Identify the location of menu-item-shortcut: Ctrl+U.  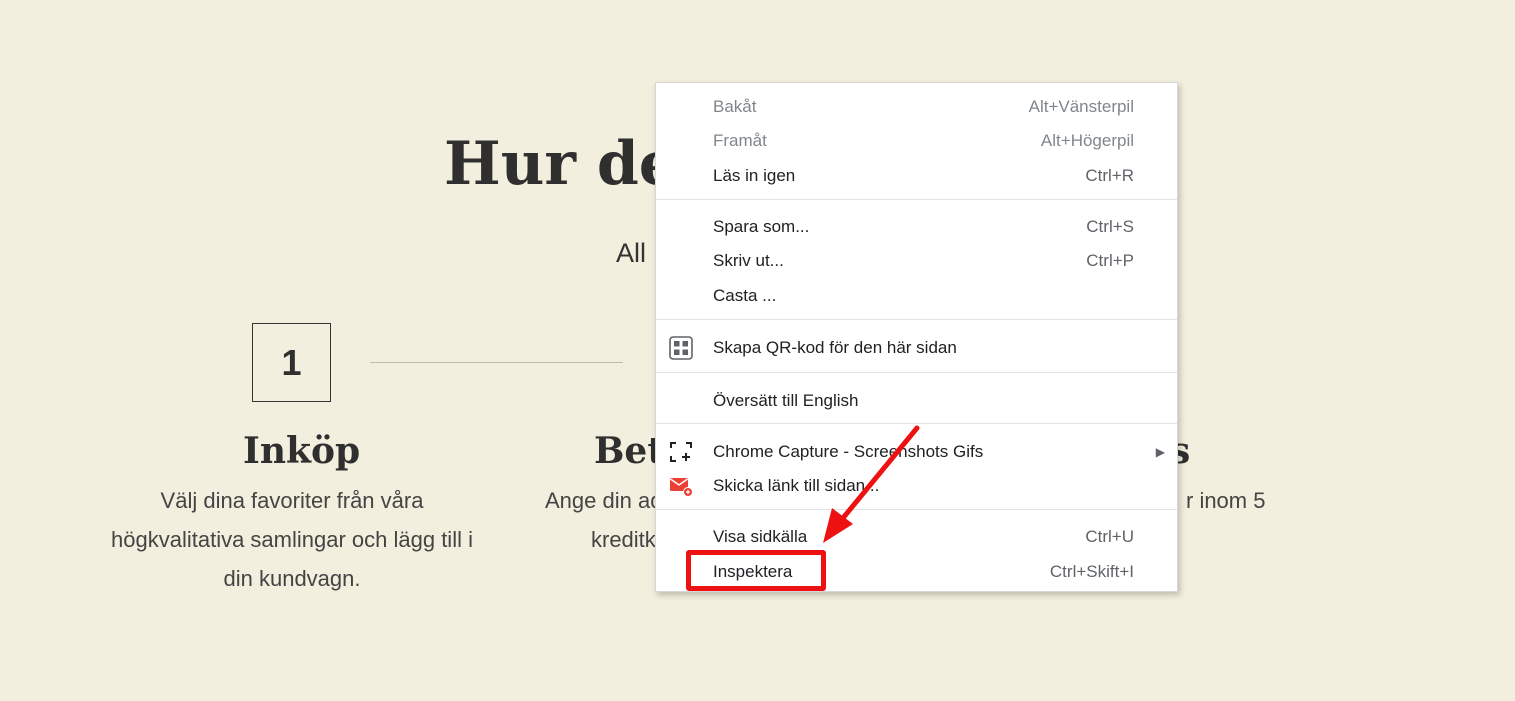
(1109, 536).